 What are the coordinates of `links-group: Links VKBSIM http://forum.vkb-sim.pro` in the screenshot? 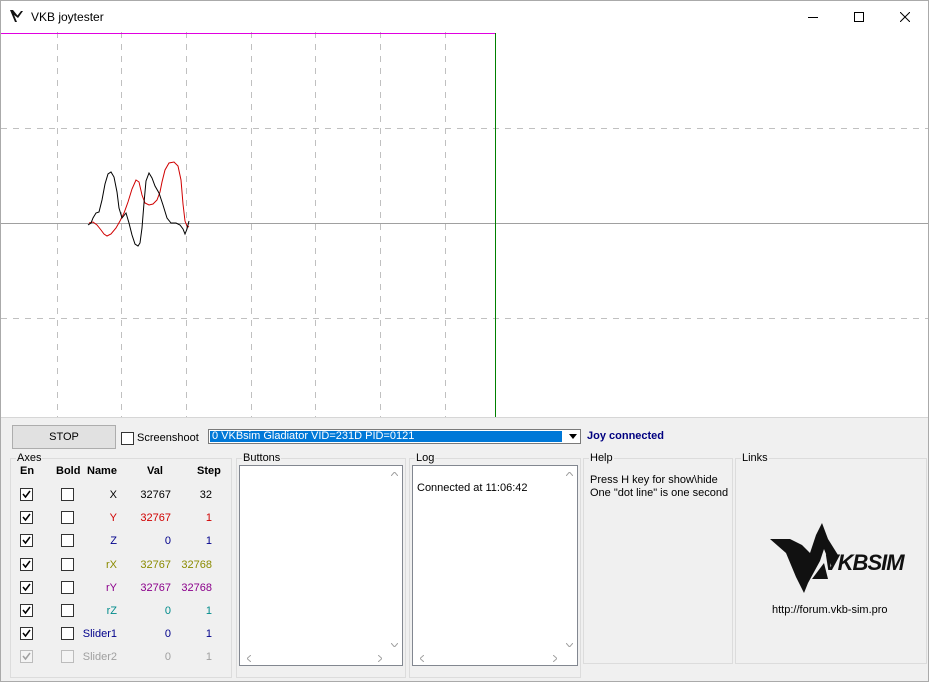 It's located at (831, 558).